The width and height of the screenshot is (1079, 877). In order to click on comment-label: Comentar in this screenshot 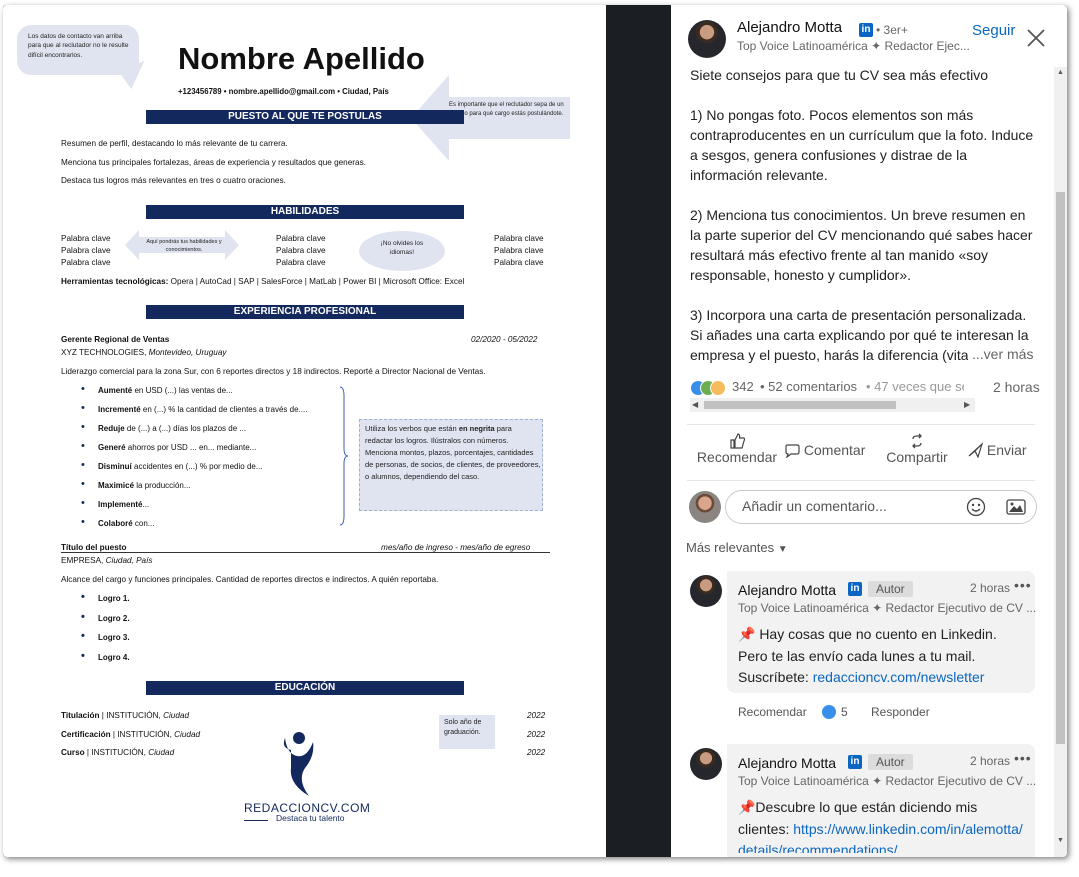, I will do `click(834, 450)`.